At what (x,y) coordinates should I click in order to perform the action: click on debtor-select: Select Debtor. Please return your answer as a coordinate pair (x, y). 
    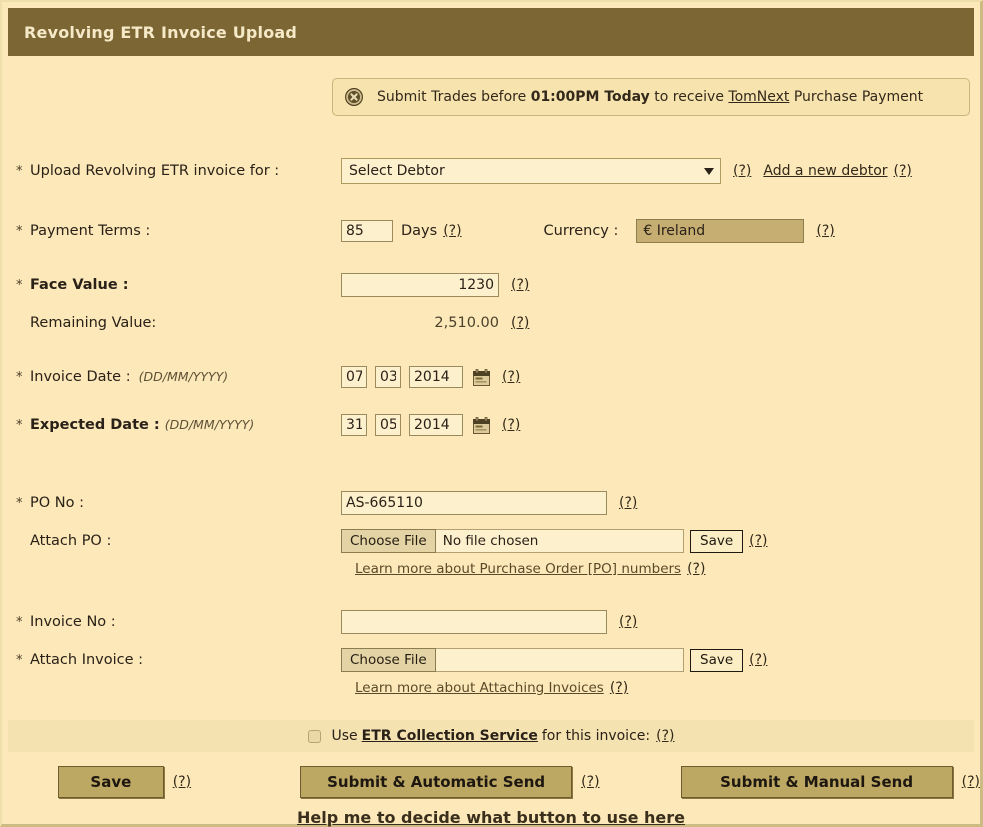
    Looking at the image, I should click on (531, 171).